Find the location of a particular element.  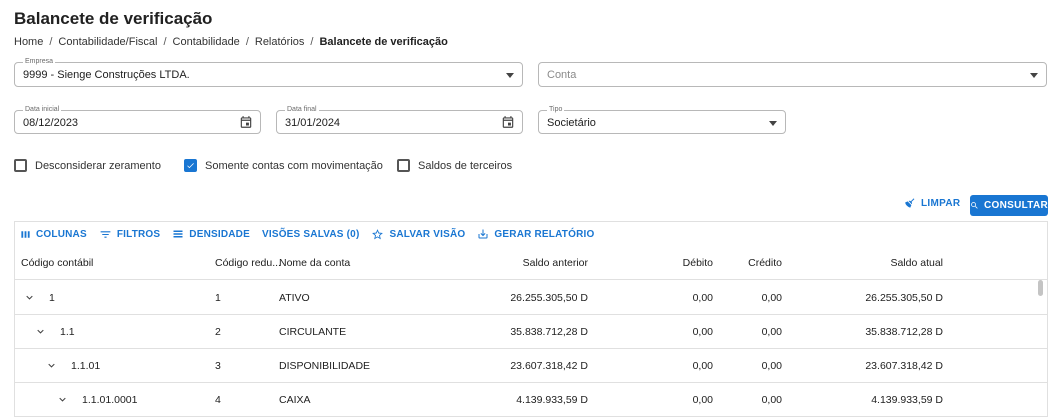

densidade-label: DENSIDADE is located at coordinates (219, 234).